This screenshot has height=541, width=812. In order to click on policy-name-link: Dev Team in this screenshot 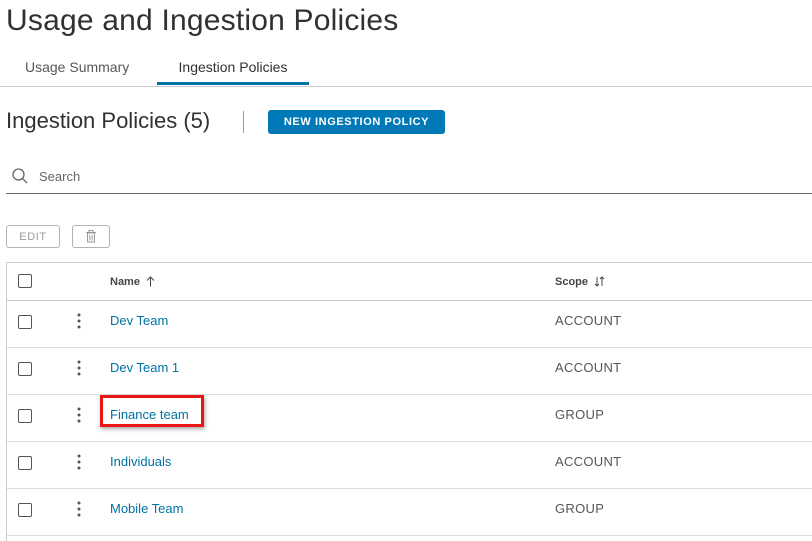, I will do `click(139, 320)`.